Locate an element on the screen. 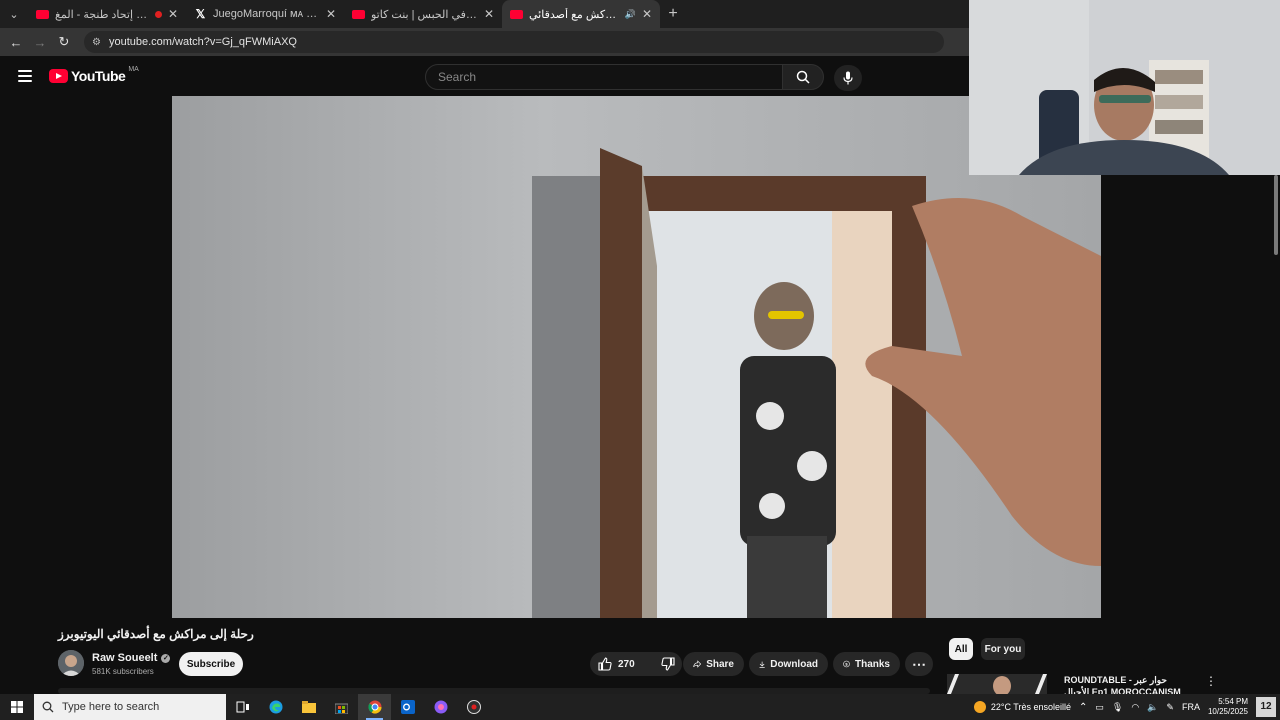  search-button is located at coordinates (803, 77).